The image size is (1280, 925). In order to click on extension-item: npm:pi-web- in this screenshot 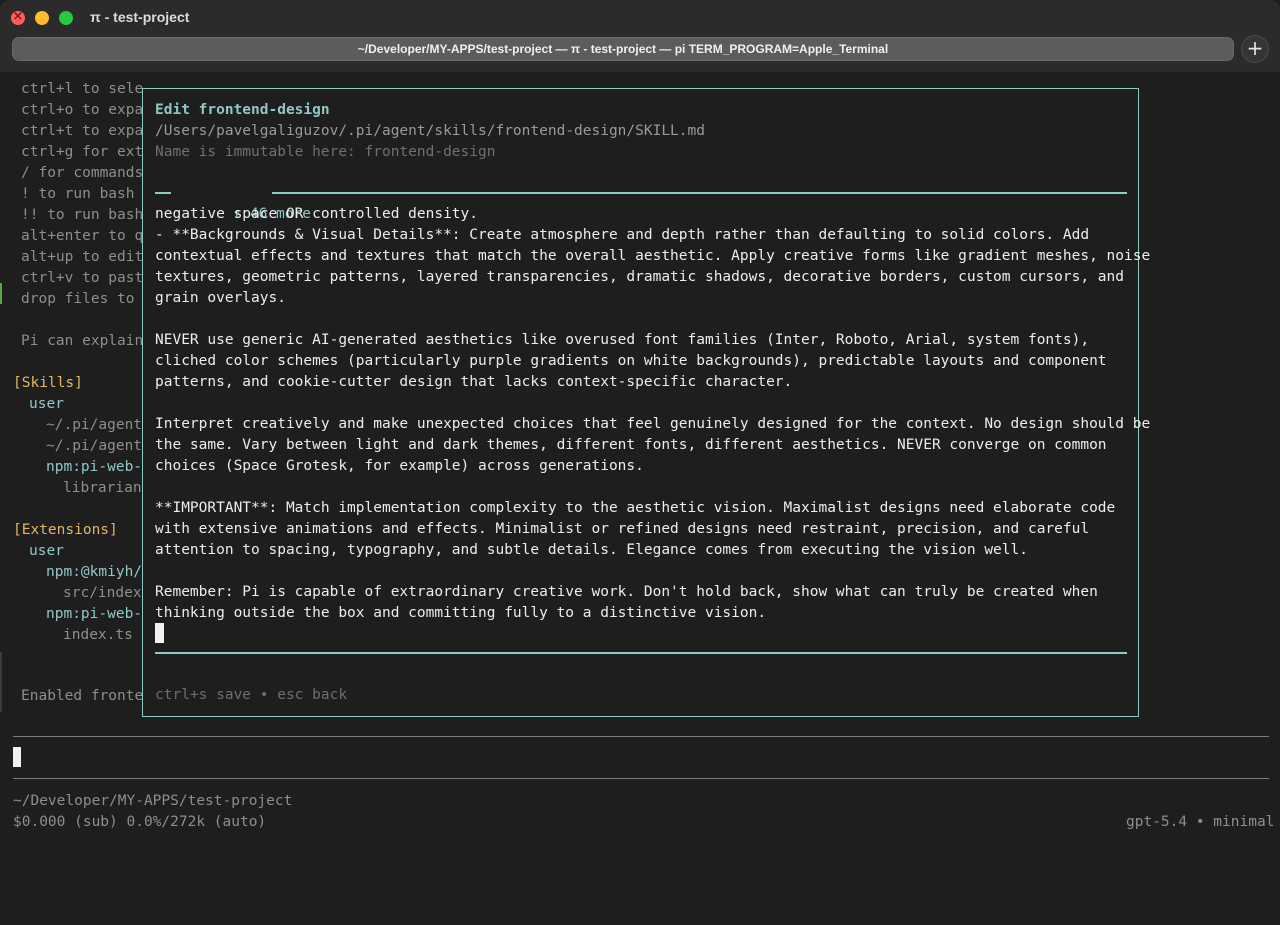, I will do `click(94, 614)`.